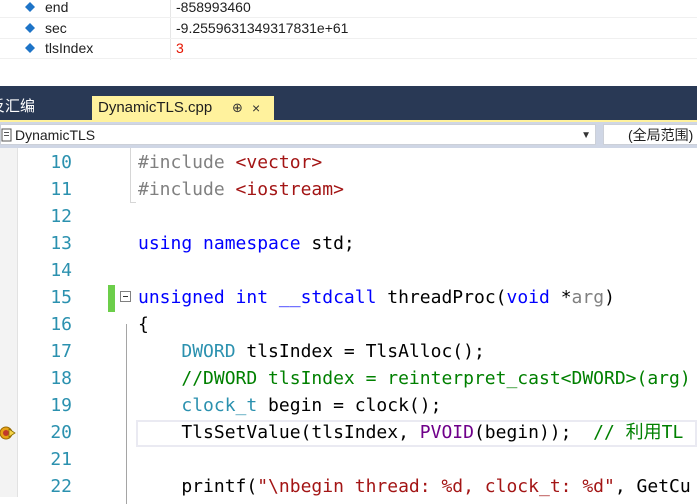 This screenshot has width=697, height=504. I want to click on tab-dynamictls-cpp: DynamicTLS.cpp ⊕ ×, so click(183, 108).